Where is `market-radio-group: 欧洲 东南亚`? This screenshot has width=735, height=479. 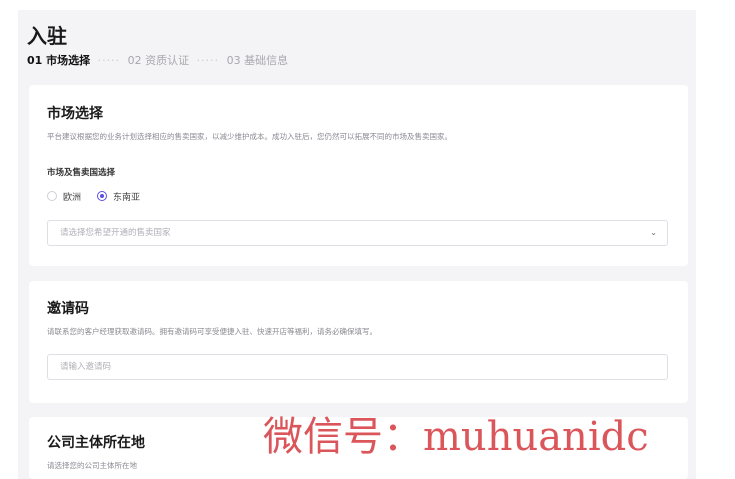 market-radio-group: 欧洲 东南亚 is located at coordinates (101, 196).